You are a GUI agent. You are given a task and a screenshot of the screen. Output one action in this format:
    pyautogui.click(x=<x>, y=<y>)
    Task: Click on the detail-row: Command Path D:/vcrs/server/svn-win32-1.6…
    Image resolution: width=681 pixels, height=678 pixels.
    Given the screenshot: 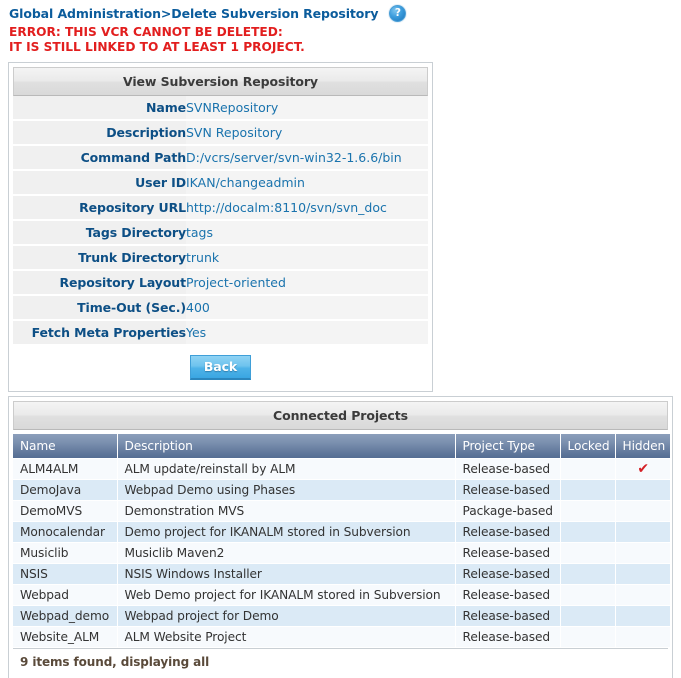 What is the action you would take?
    pyautogui.click(x=220, y=158)
    